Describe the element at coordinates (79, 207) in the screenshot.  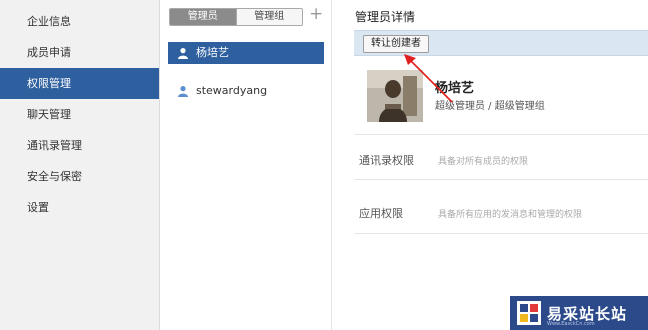
I see `nav-item-settings: 设置` at that location.